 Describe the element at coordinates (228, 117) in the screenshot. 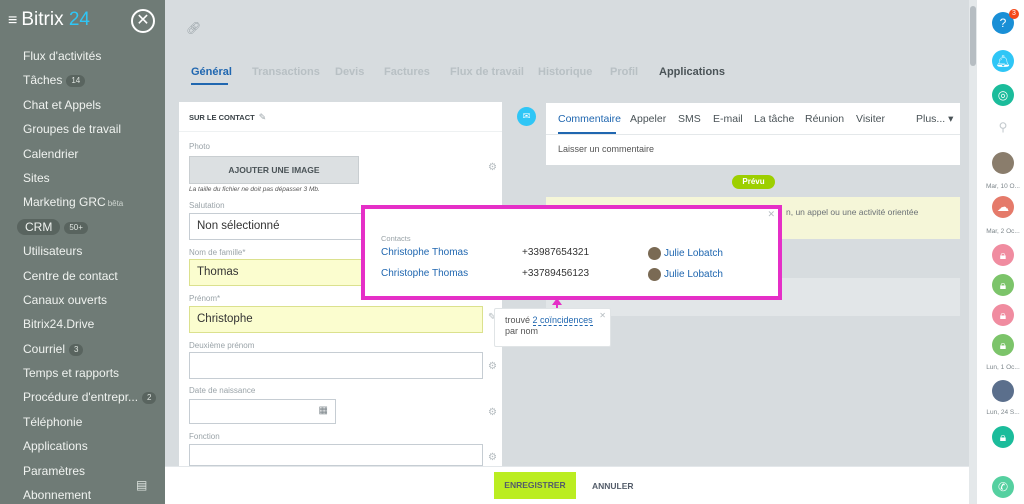

I see `card-title: SUR LE CONTACT ✎` at that location.